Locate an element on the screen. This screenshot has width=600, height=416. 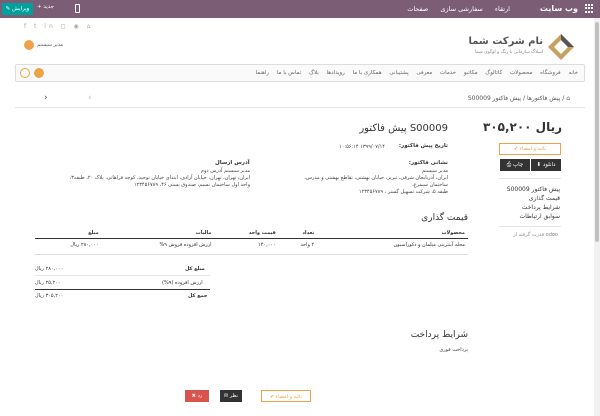
cell-tax: ارزش افزوده فروش ۹% is located at coordinates (158, 246).